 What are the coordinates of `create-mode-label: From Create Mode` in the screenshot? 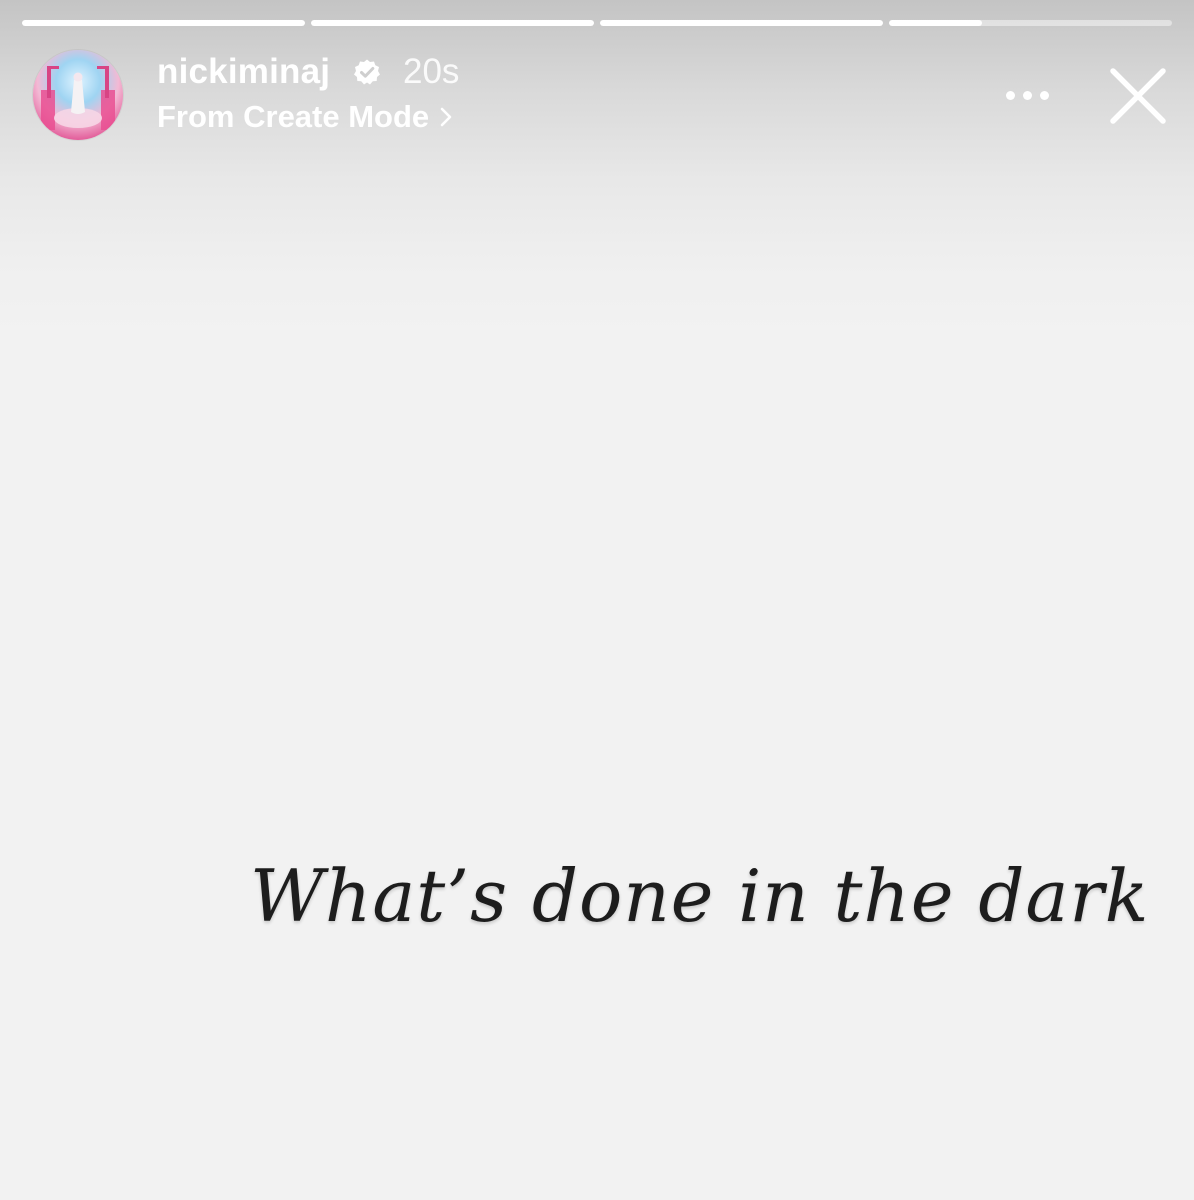 It's located at (293, 116).